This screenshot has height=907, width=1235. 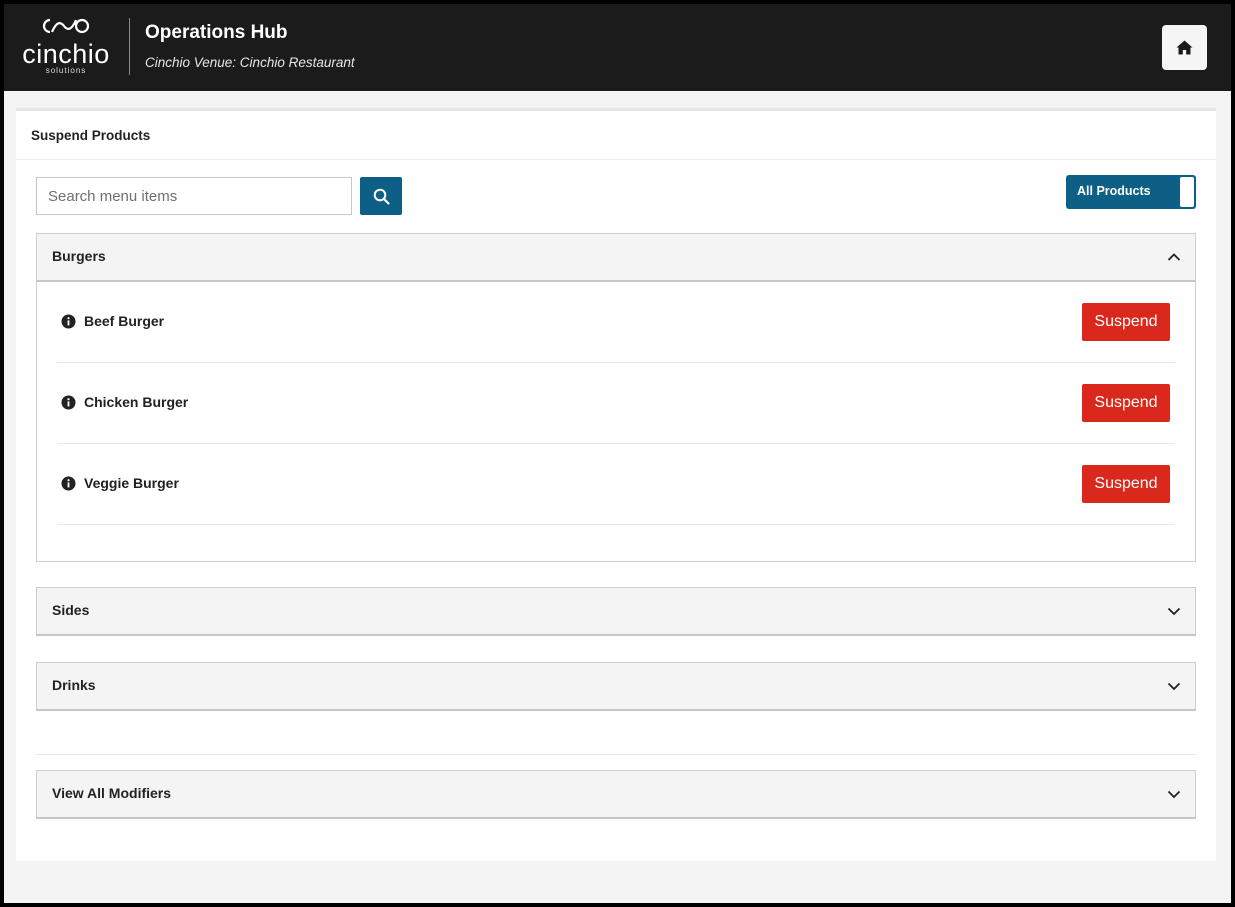 What do you see at coordinates (112, 793) in the screenshot?
I see `modifiers-title: View All Modifiers` at bounding box center [112, 793].